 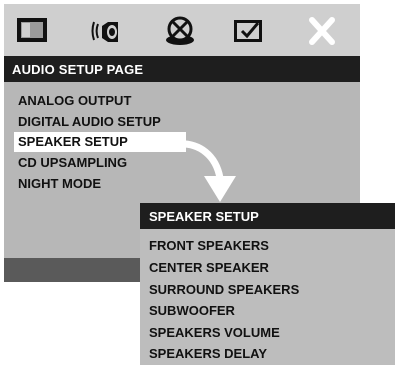 I want to click on page-title-bar: AUDIO SETUP PAGE, so click(x=182, y=69).